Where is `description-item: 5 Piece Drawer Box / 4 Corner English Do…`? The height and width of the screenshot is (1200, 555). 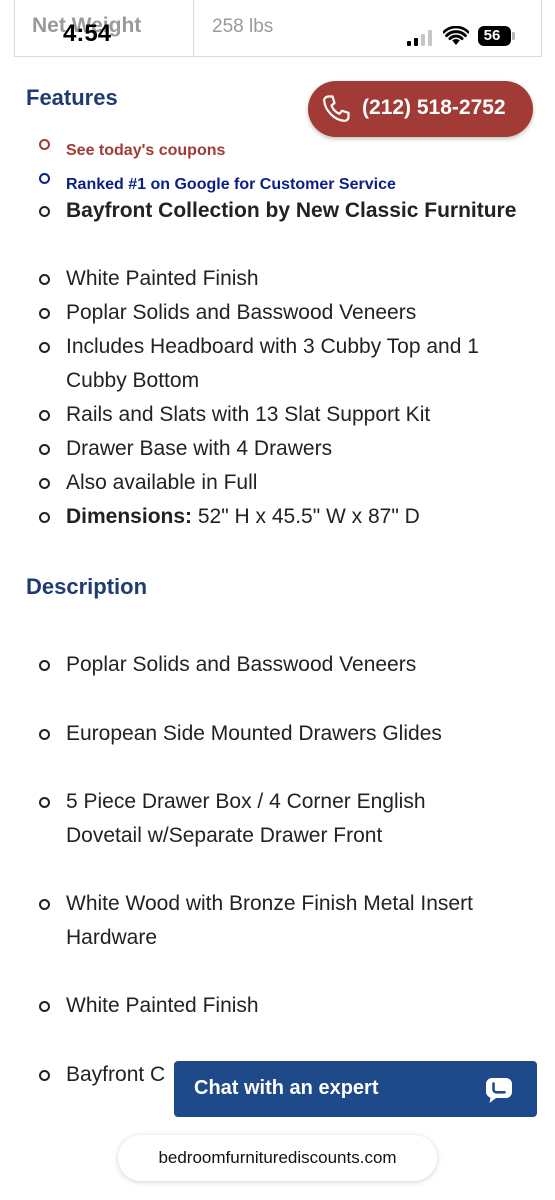 description-item: 5 Piece Drawer Box / 4 Corner English Do… is located at coordinates (246, 818).